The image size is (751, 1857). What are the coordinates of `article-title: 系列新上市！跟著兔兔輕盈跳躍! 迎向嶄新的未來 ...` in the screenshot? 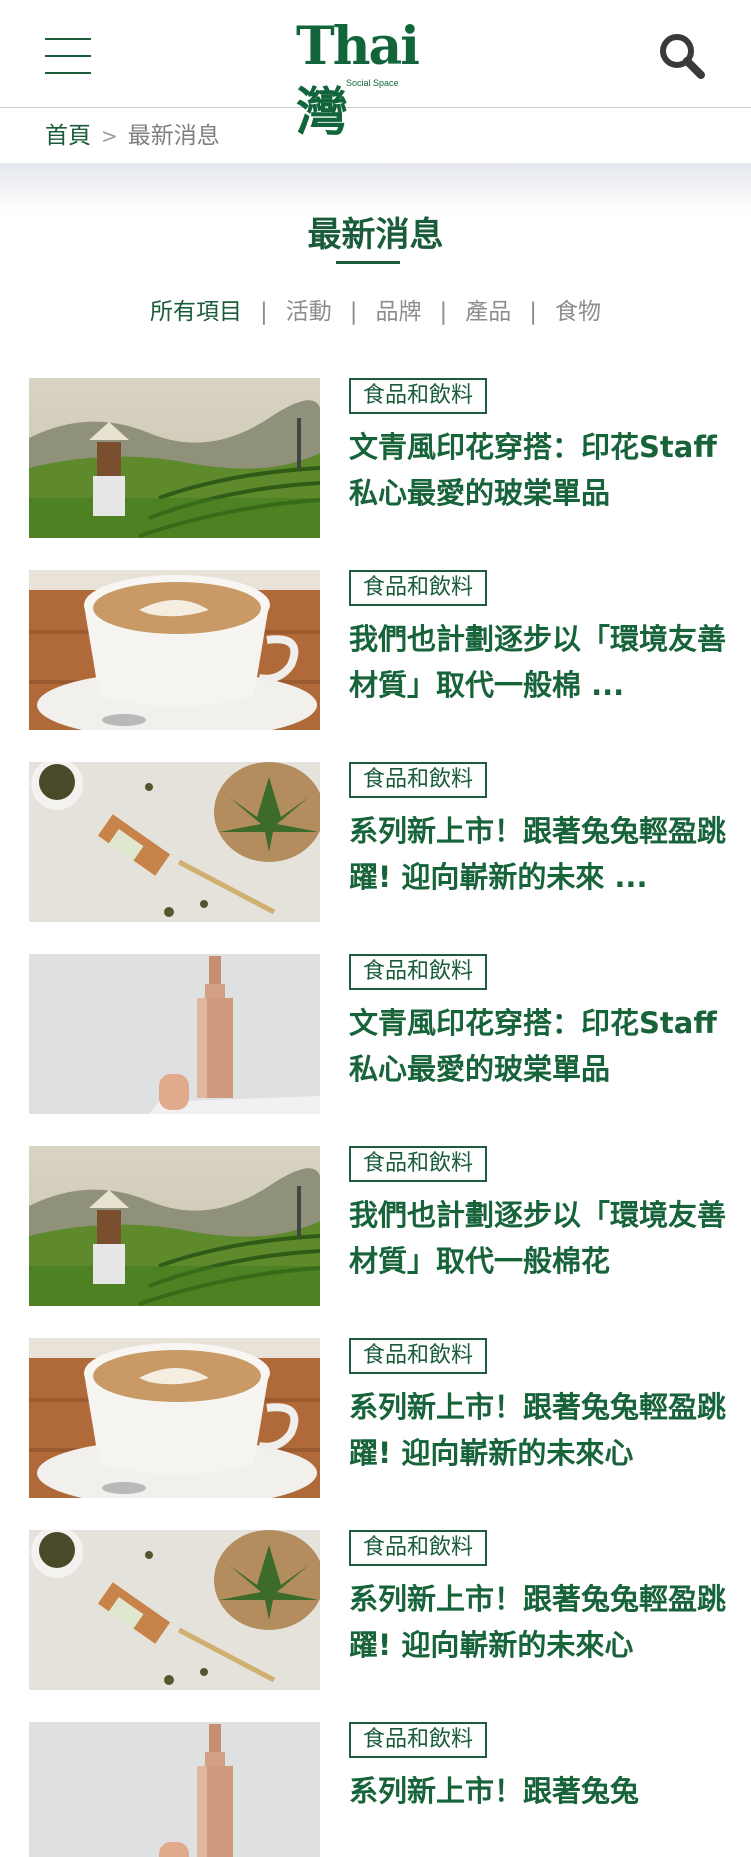 It's located at (539, 854).